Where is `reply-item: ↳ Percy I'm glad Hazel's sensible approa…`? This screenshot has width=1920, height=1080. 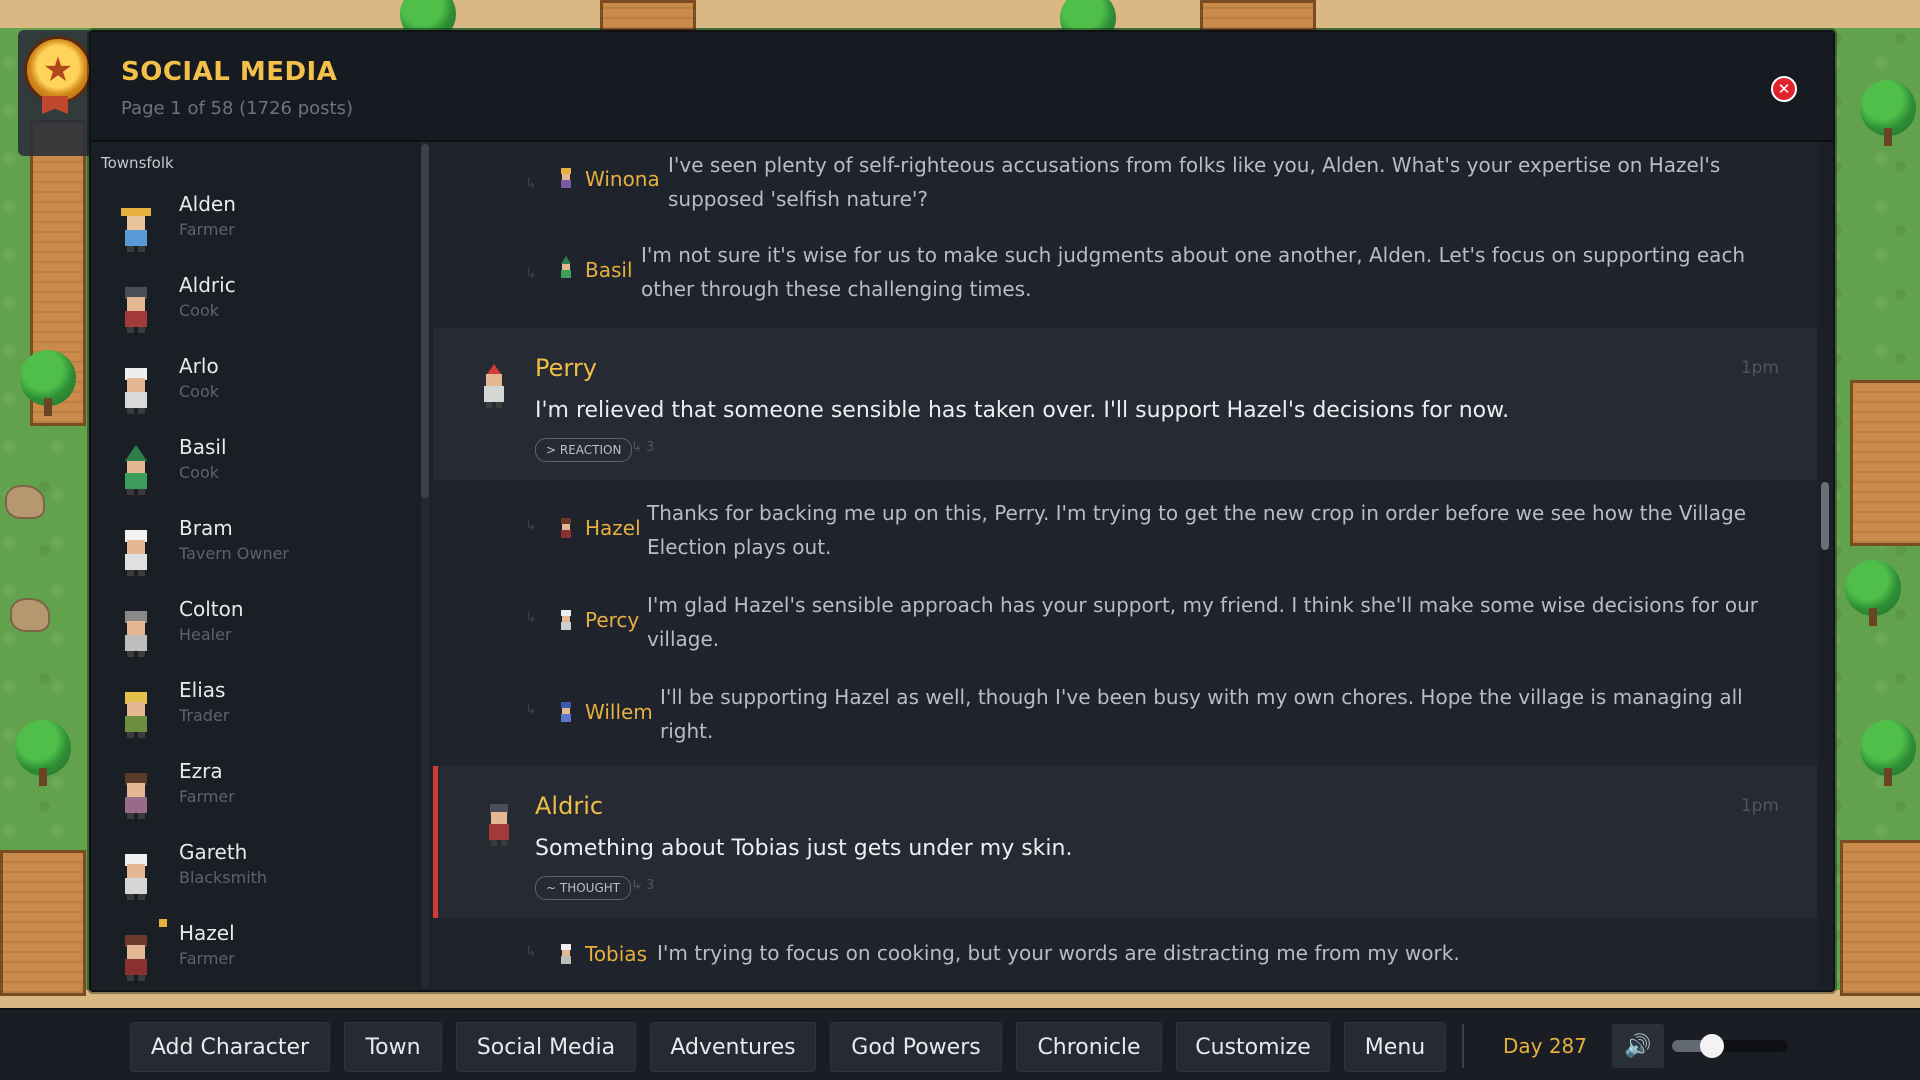
reply-item: ↳ Percy I'm glad Hazel's sensible approa… is located at coordinates (1125, 620).